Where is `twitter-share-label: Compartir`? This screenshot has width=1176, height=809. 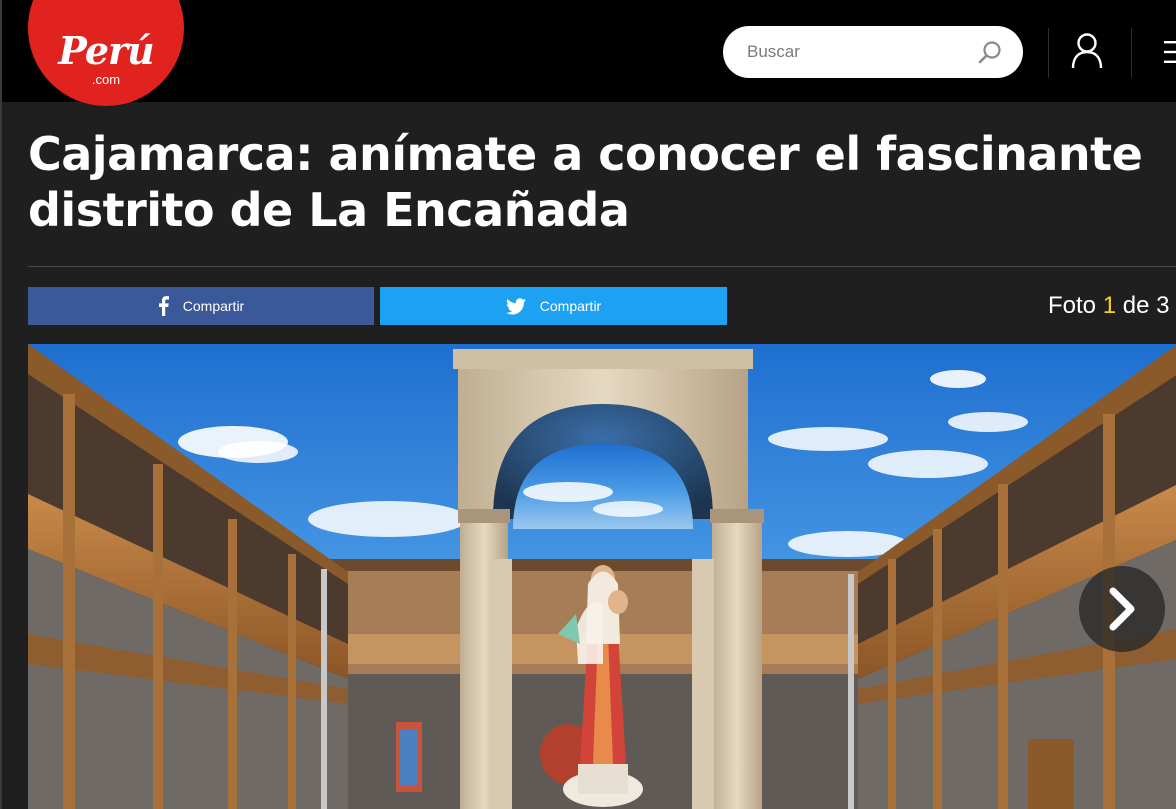 twitter-share-label: Compartir is located at coordinates (570, 306).